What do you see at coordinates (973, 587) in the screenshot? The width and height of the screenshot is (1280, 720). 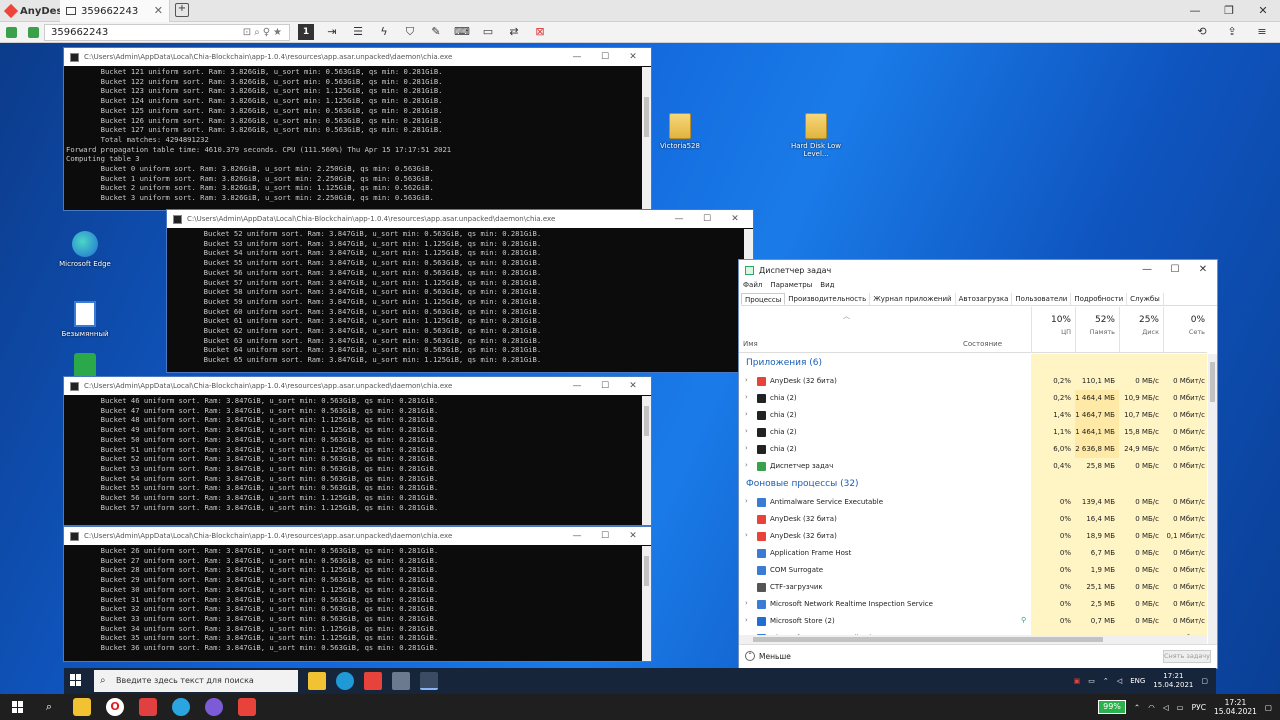 I see `process-row: CTF-загрузчик 0% 25,1 МБ 0 МБ/с 0 Мбит/с` at bounding box center [973, 587].